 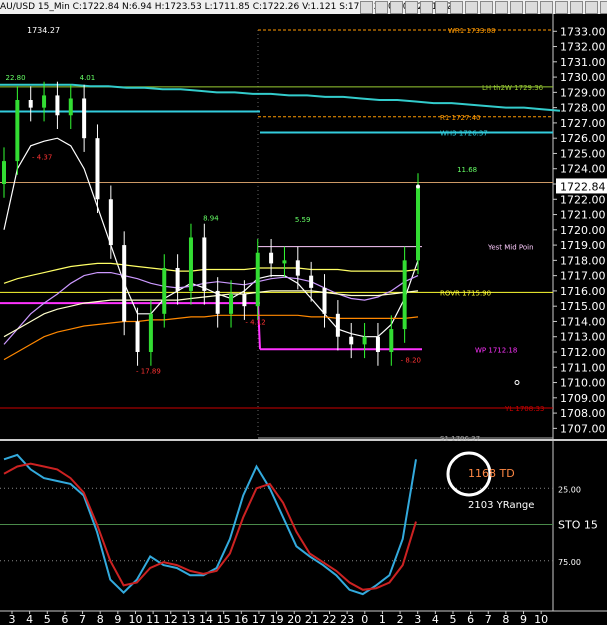 I want to click on y-tick-label: 1719.00, so click(x=583, y=245).